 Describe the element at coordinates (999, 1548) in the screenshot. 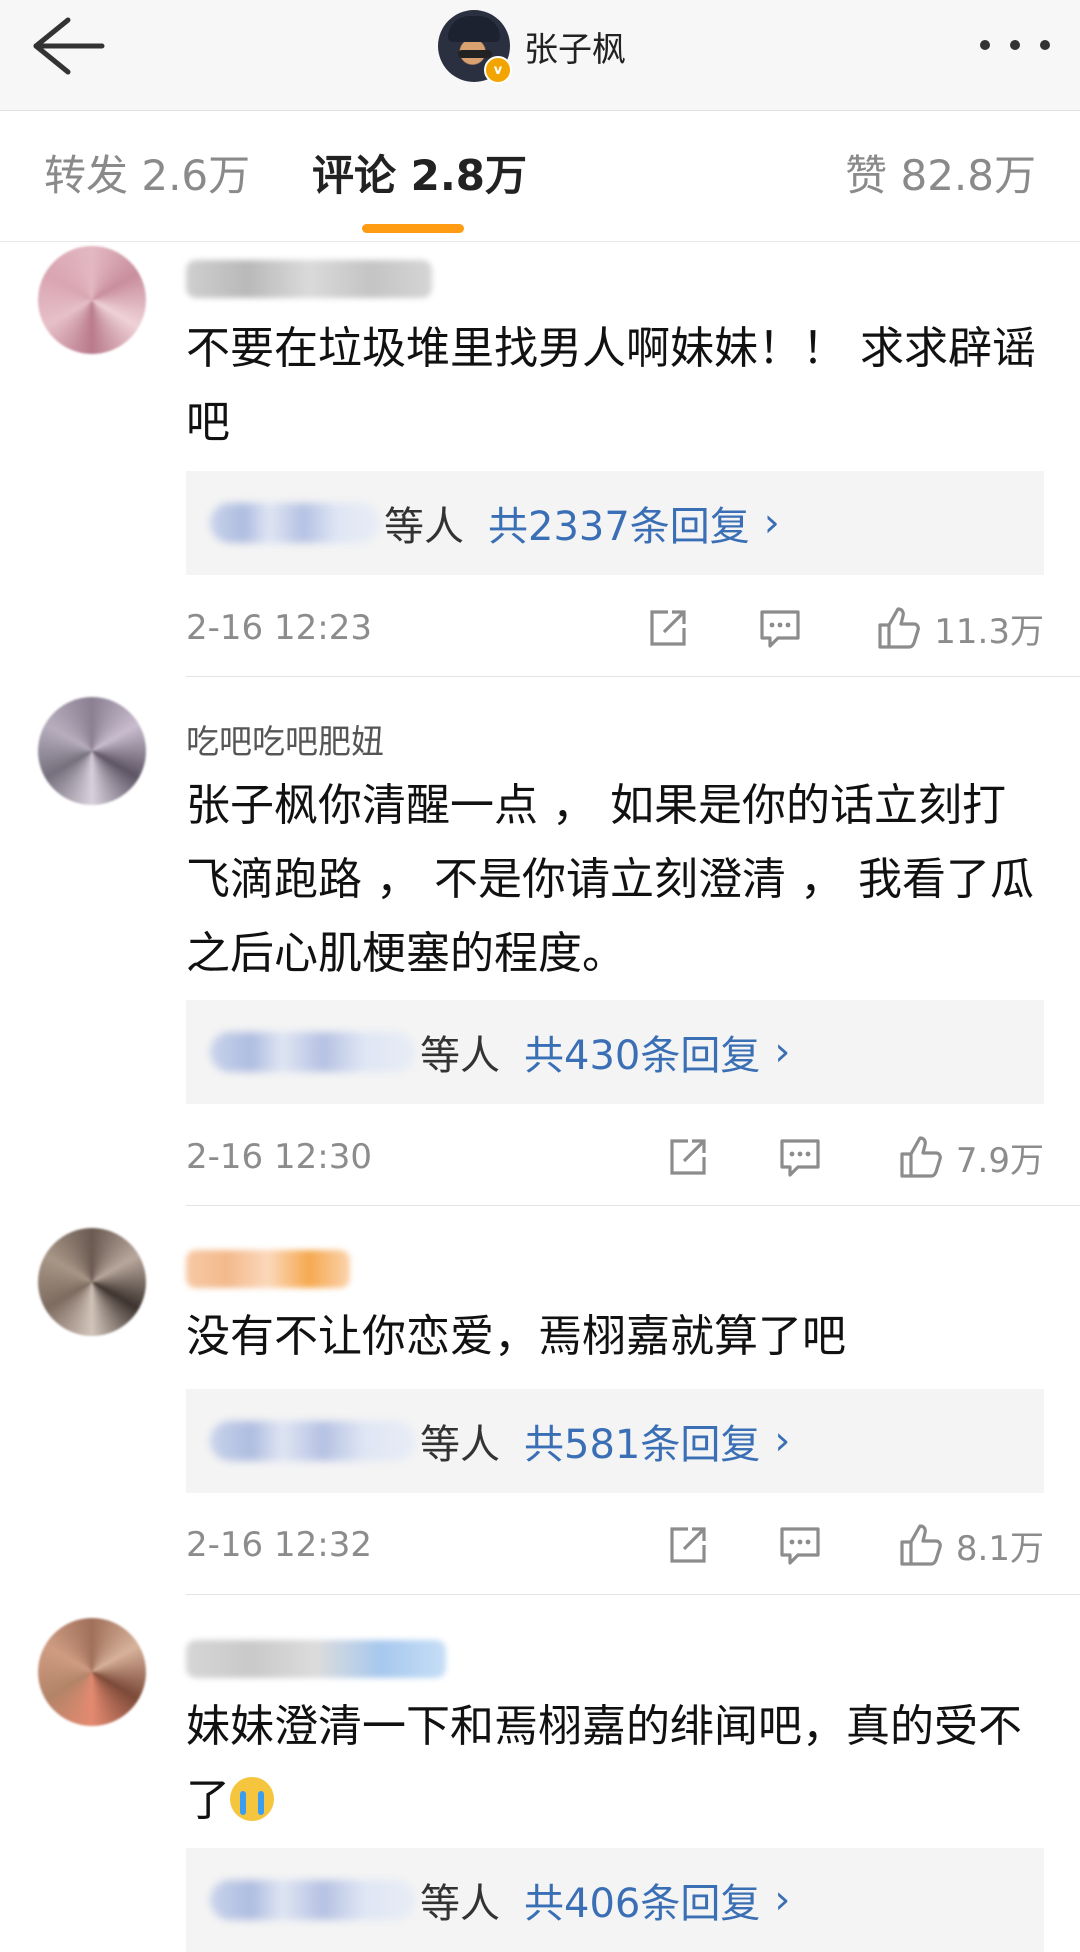

I see `like-count: 8.1万` at that location.